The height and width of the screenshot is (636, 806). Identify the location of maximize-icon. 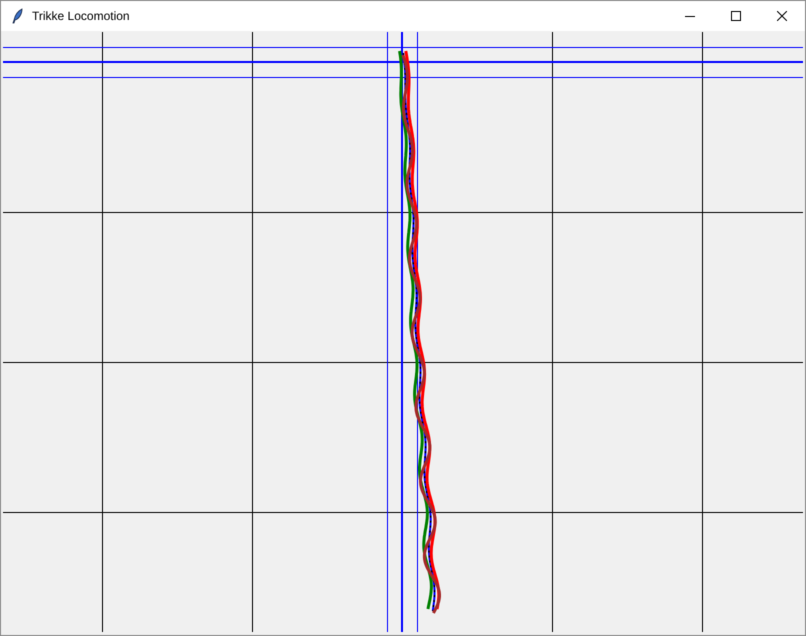
(736, 16).